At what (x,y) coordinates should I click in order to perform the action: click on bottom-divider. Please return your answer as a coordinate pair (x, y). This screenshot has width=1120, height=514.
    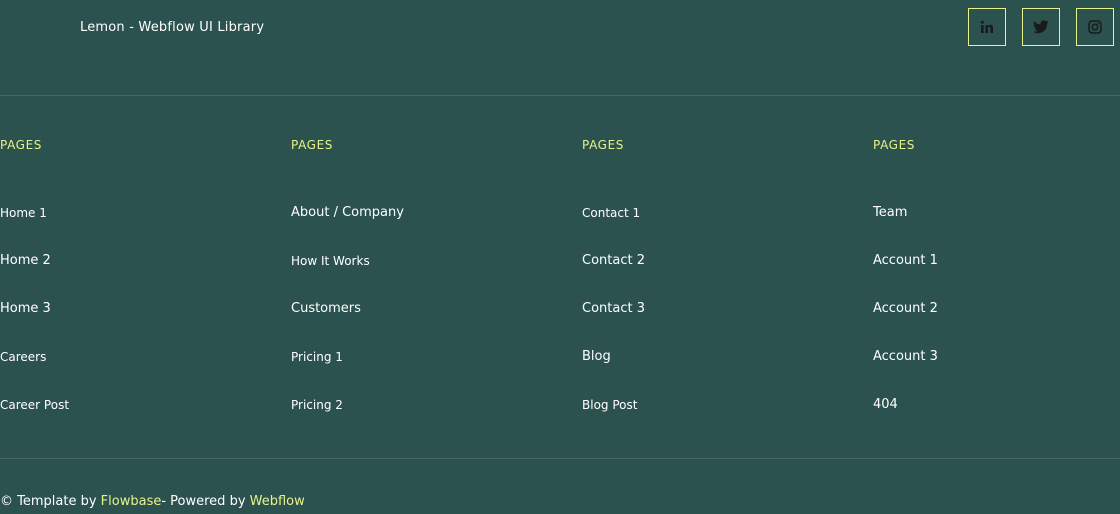
    Looking at the image, I should click on (560, 458).